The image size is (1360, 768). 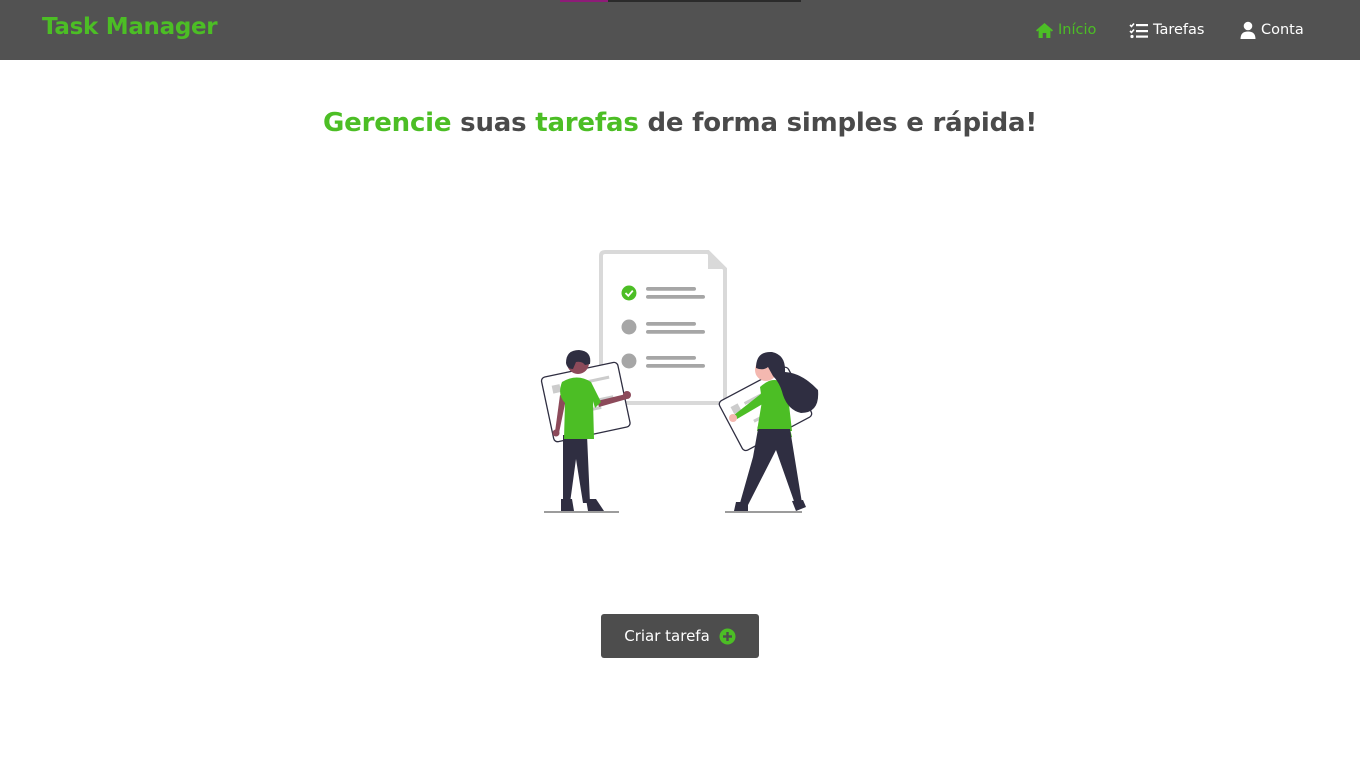 What do you see at coordinates (1139, 30) in the screenshot?
I see `tasks-list-icon` at bounding box center [1139, 30].